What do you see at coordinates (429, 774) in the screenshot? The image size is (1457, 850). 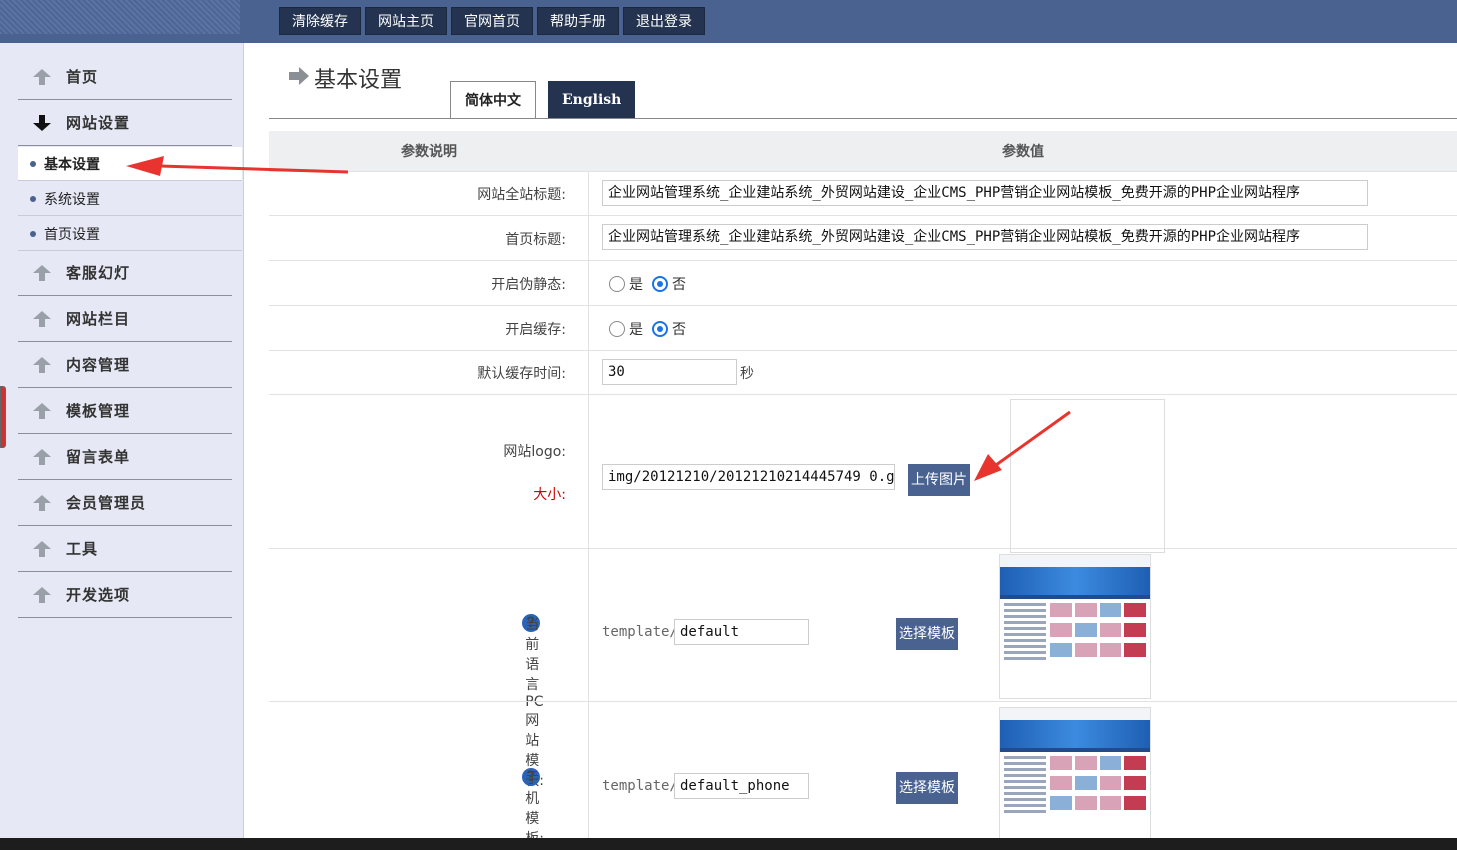 I see `row-label-cell: ?手机模板:` at bounding box center [429, 774].